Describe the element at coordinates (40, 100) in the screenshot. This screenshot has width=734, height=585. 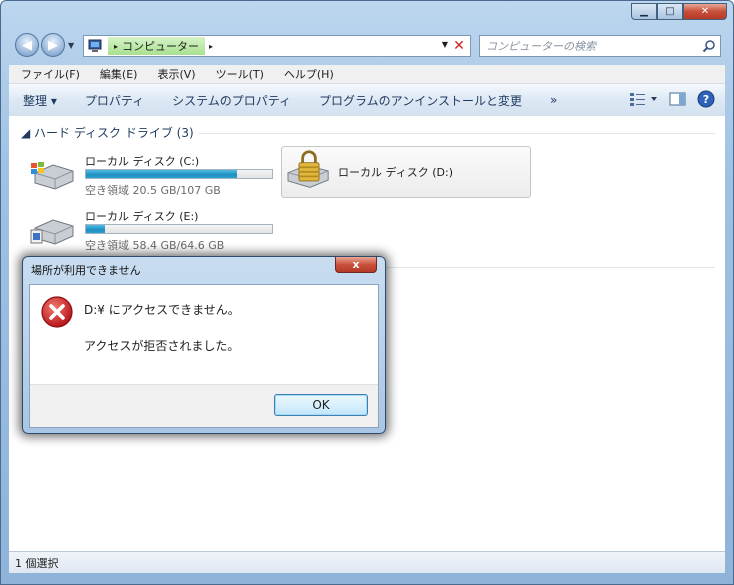
I see `organize-button: 整理 ▾` at that location.